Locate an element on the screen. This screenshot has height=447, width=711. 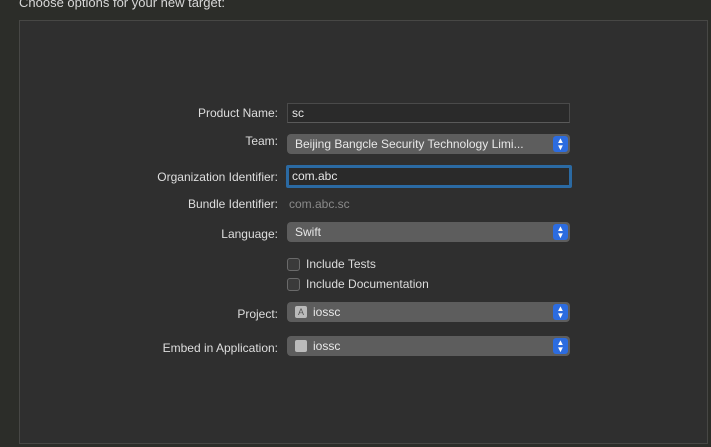
dialog-title: Choose options for your new target: is located at coordinates (122, 5).